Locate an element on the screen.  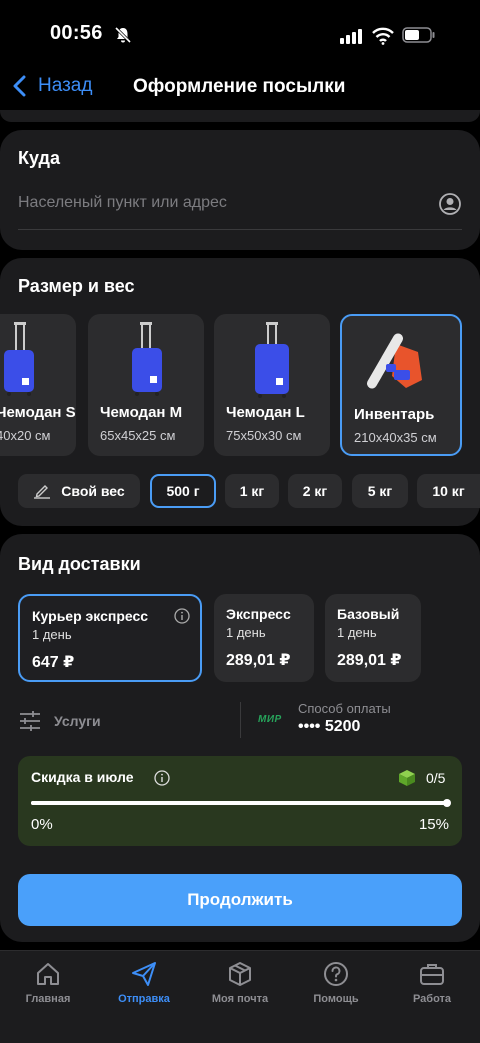
tab-label: Помощь is located at coordinates (336, 999).